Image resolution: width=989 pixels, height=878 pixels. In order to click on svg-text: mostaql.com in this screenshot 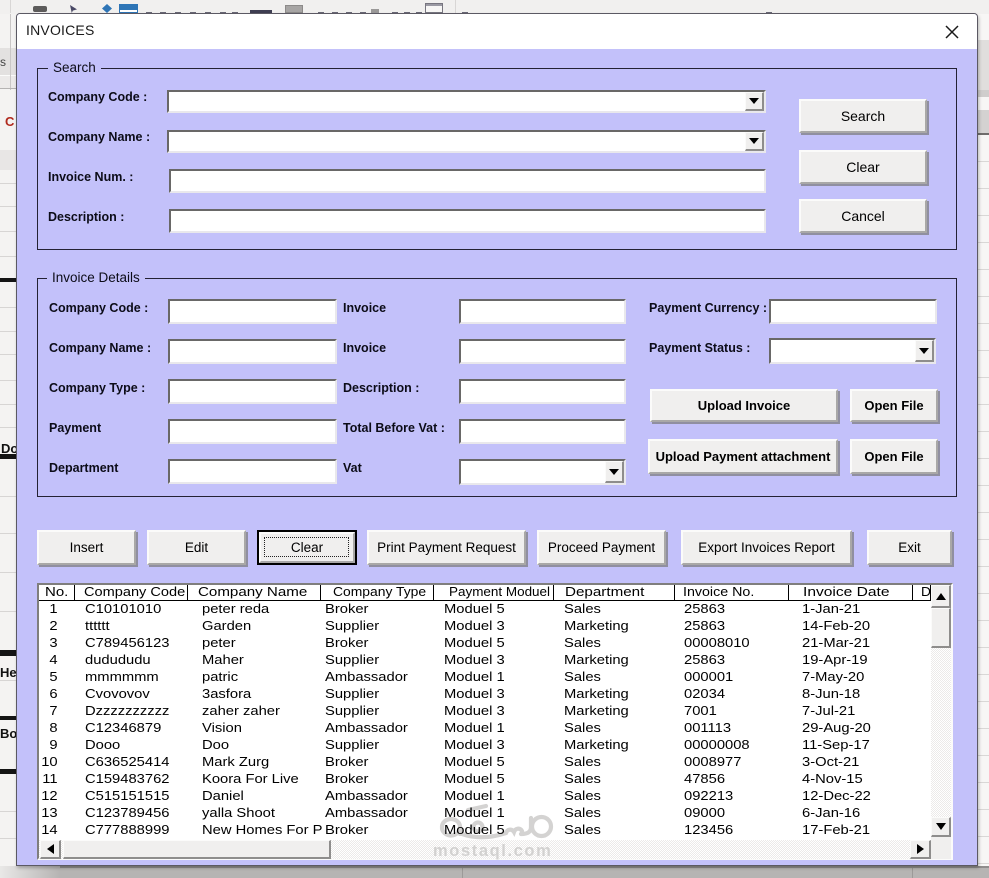, I will do `click(492, 851)`.